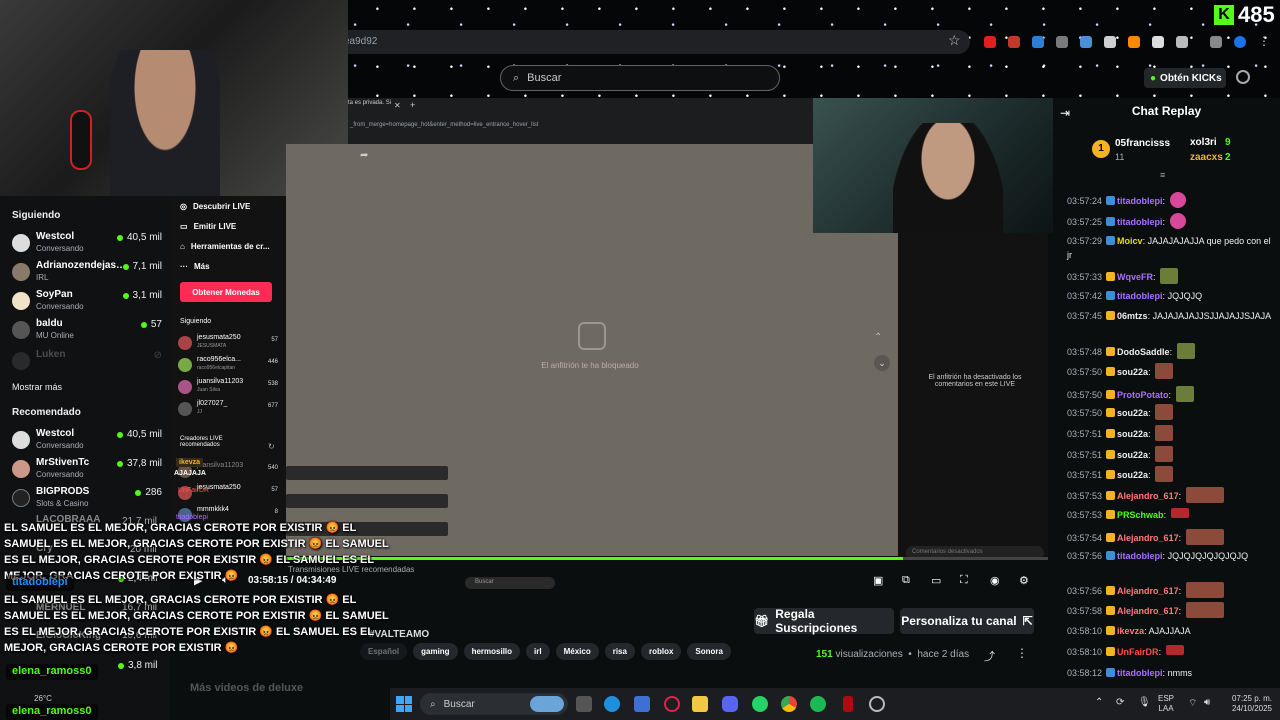  What do you see at coordinates (1130, 631) in the screenshot?
I see `chat-username: ikevza` at bounding box center [1130, 631].